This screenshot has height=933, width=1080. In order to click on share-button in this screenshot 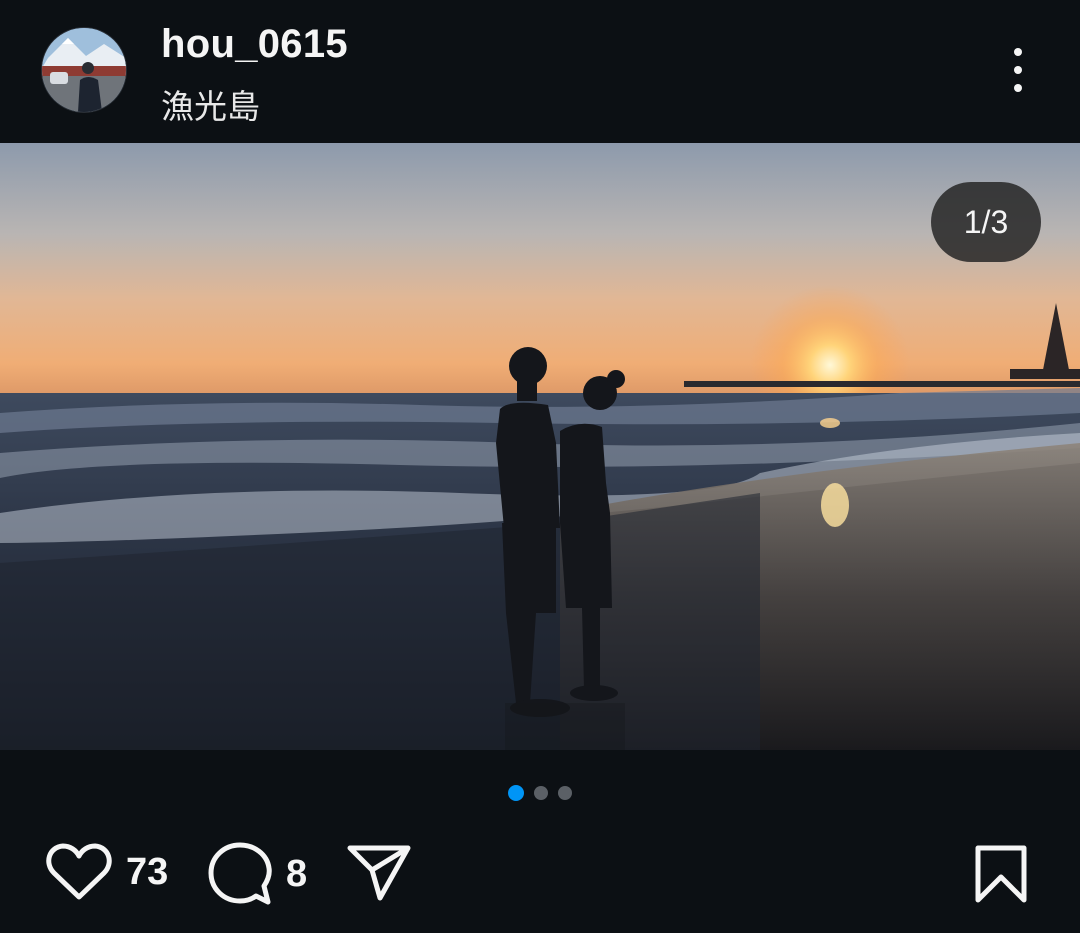, I will do `click(379, 873)`.